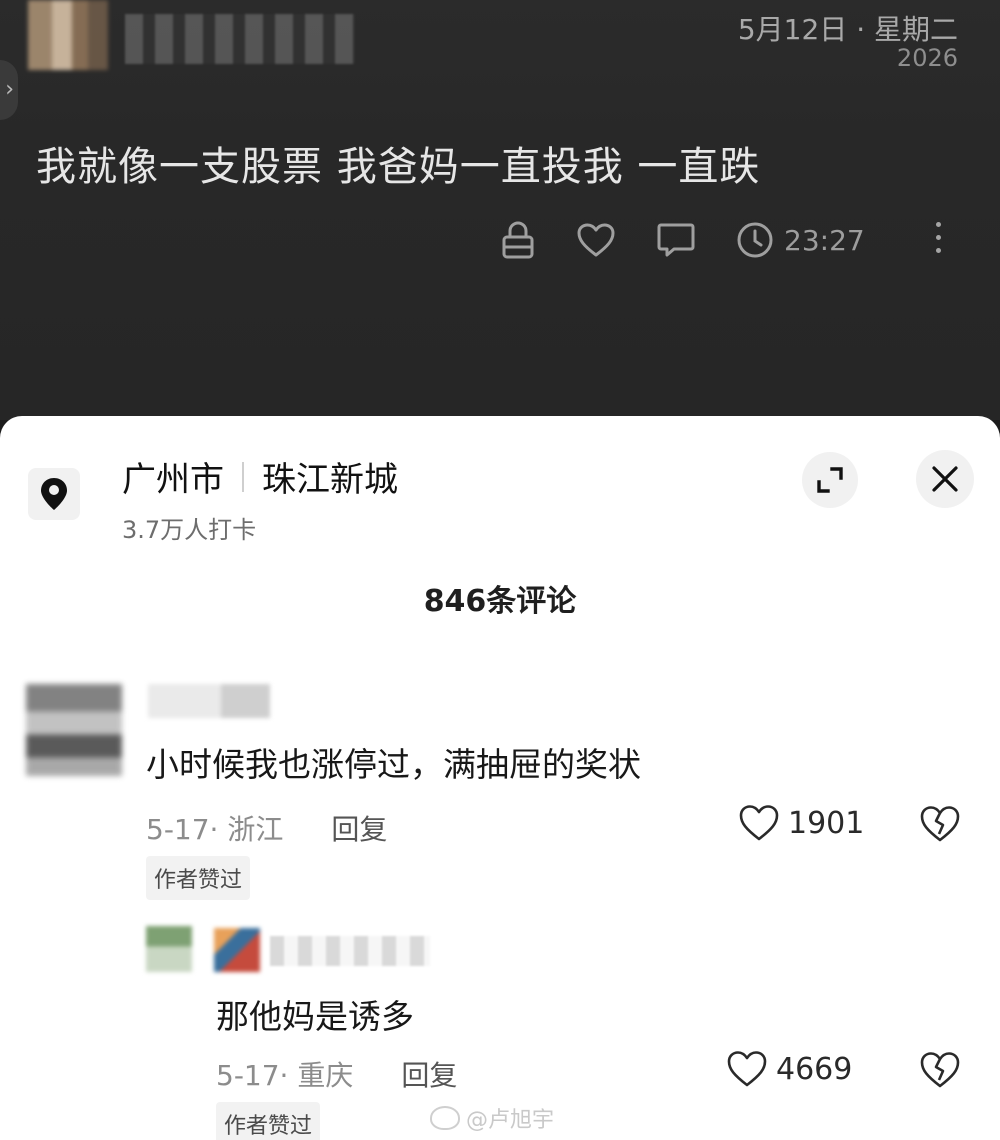  What do you see at coordinates (260, 476) in the screenshot?
I see `location-title: 广州市 珠江新城` at bounding box center [260, 476].